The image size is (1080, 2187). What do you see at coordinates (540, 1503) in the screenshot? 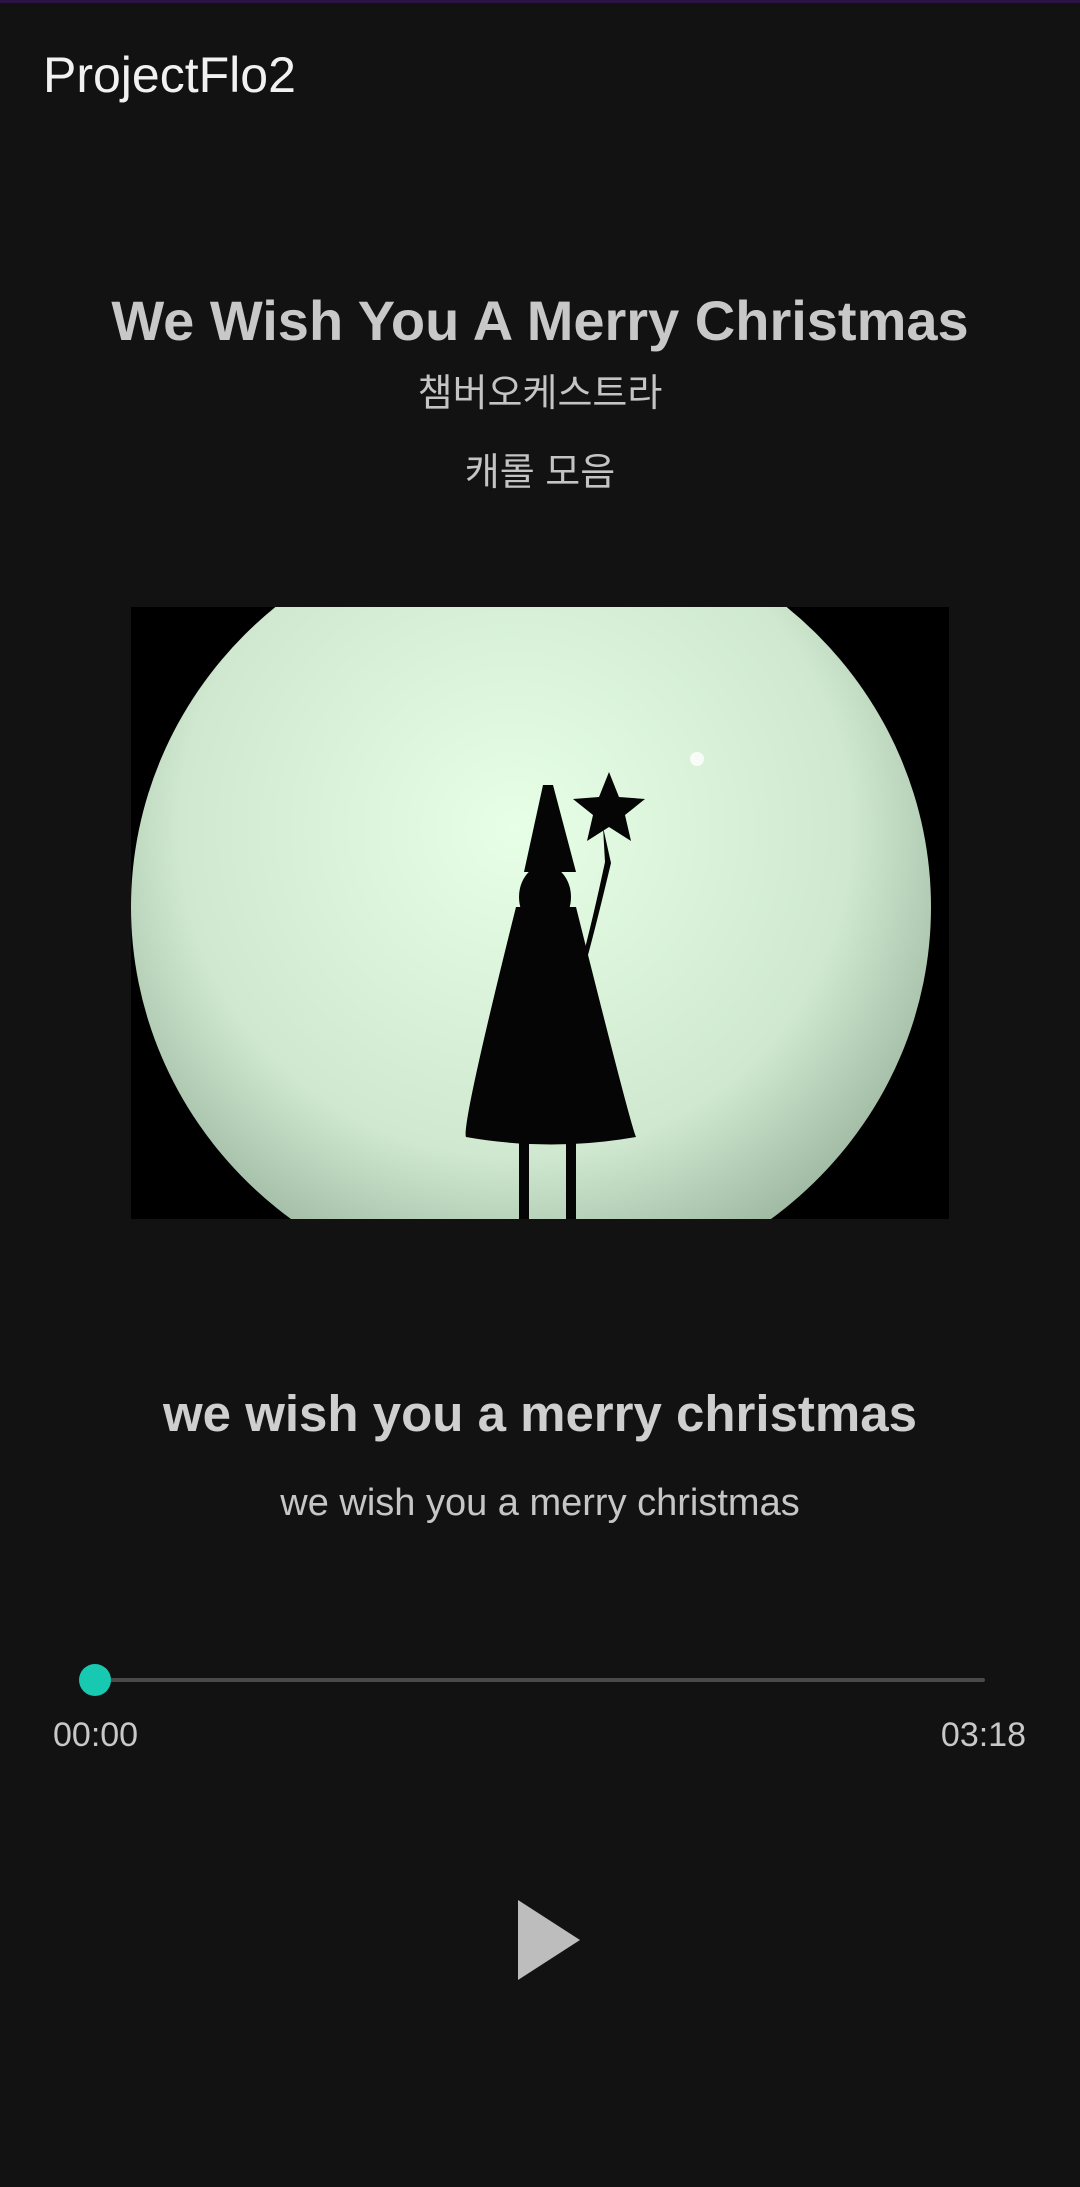
I see `next-lyric: we wish you a merry christmas` at bounding box center [540, 1503].